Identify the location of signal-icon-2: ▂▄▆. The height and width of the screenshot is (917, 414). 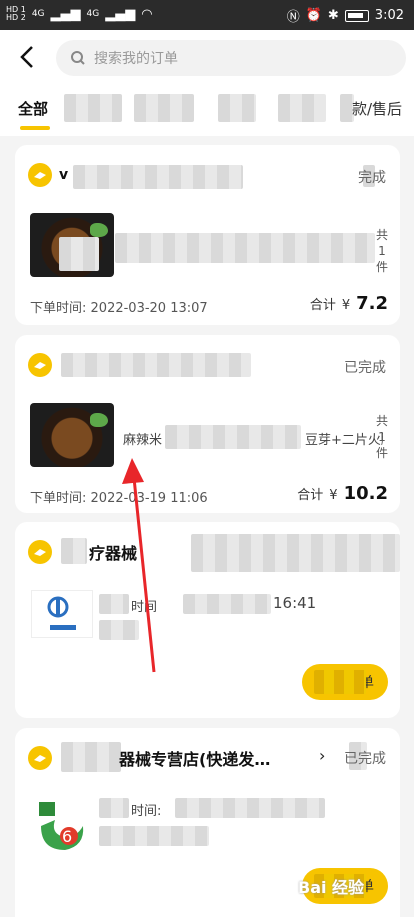
(120, 14).